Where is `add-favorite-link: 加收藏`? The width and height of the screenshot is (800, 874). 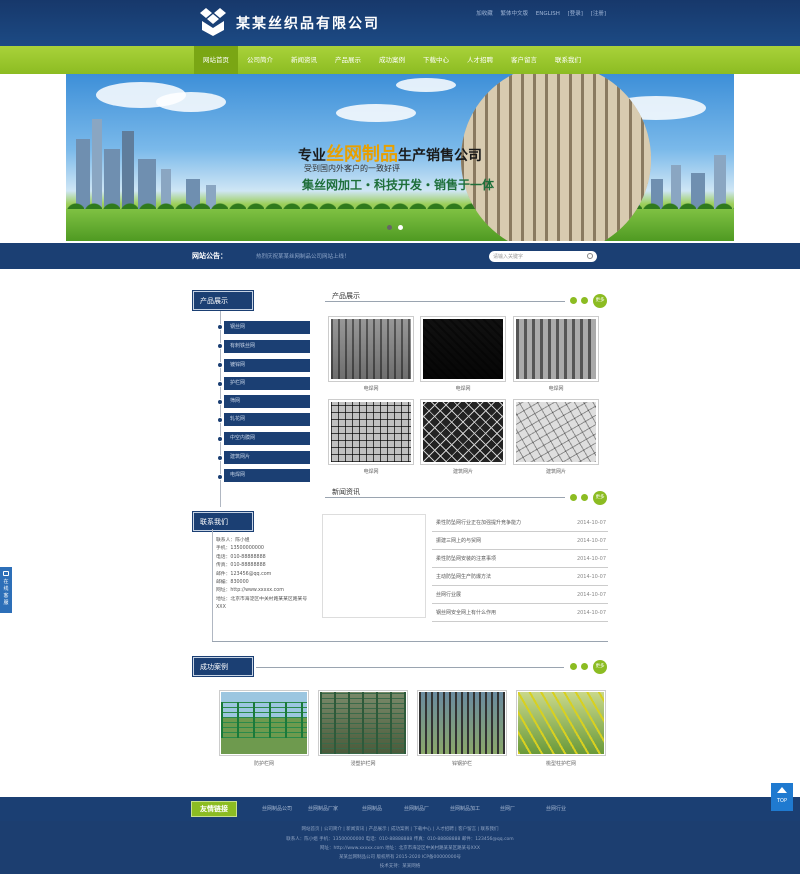 add-favorite-link: 加收藏 is located at coordinates (484, 14).